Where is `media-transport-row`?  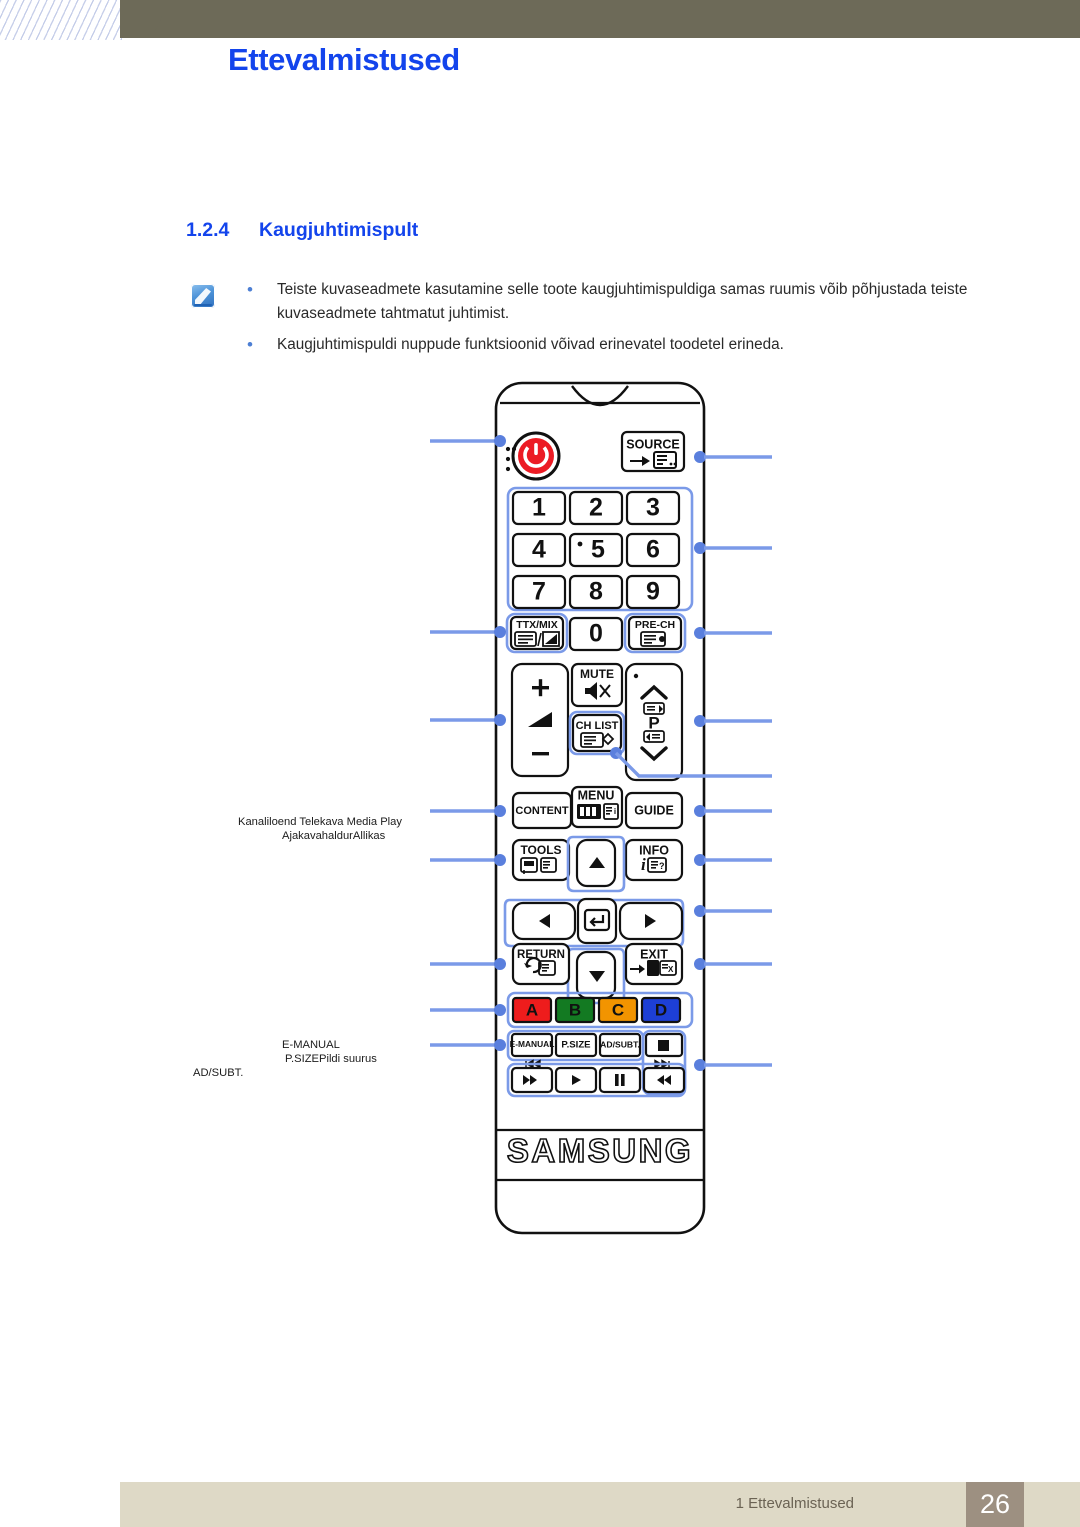
media-transport-row is located at coordinates (596, 1080).